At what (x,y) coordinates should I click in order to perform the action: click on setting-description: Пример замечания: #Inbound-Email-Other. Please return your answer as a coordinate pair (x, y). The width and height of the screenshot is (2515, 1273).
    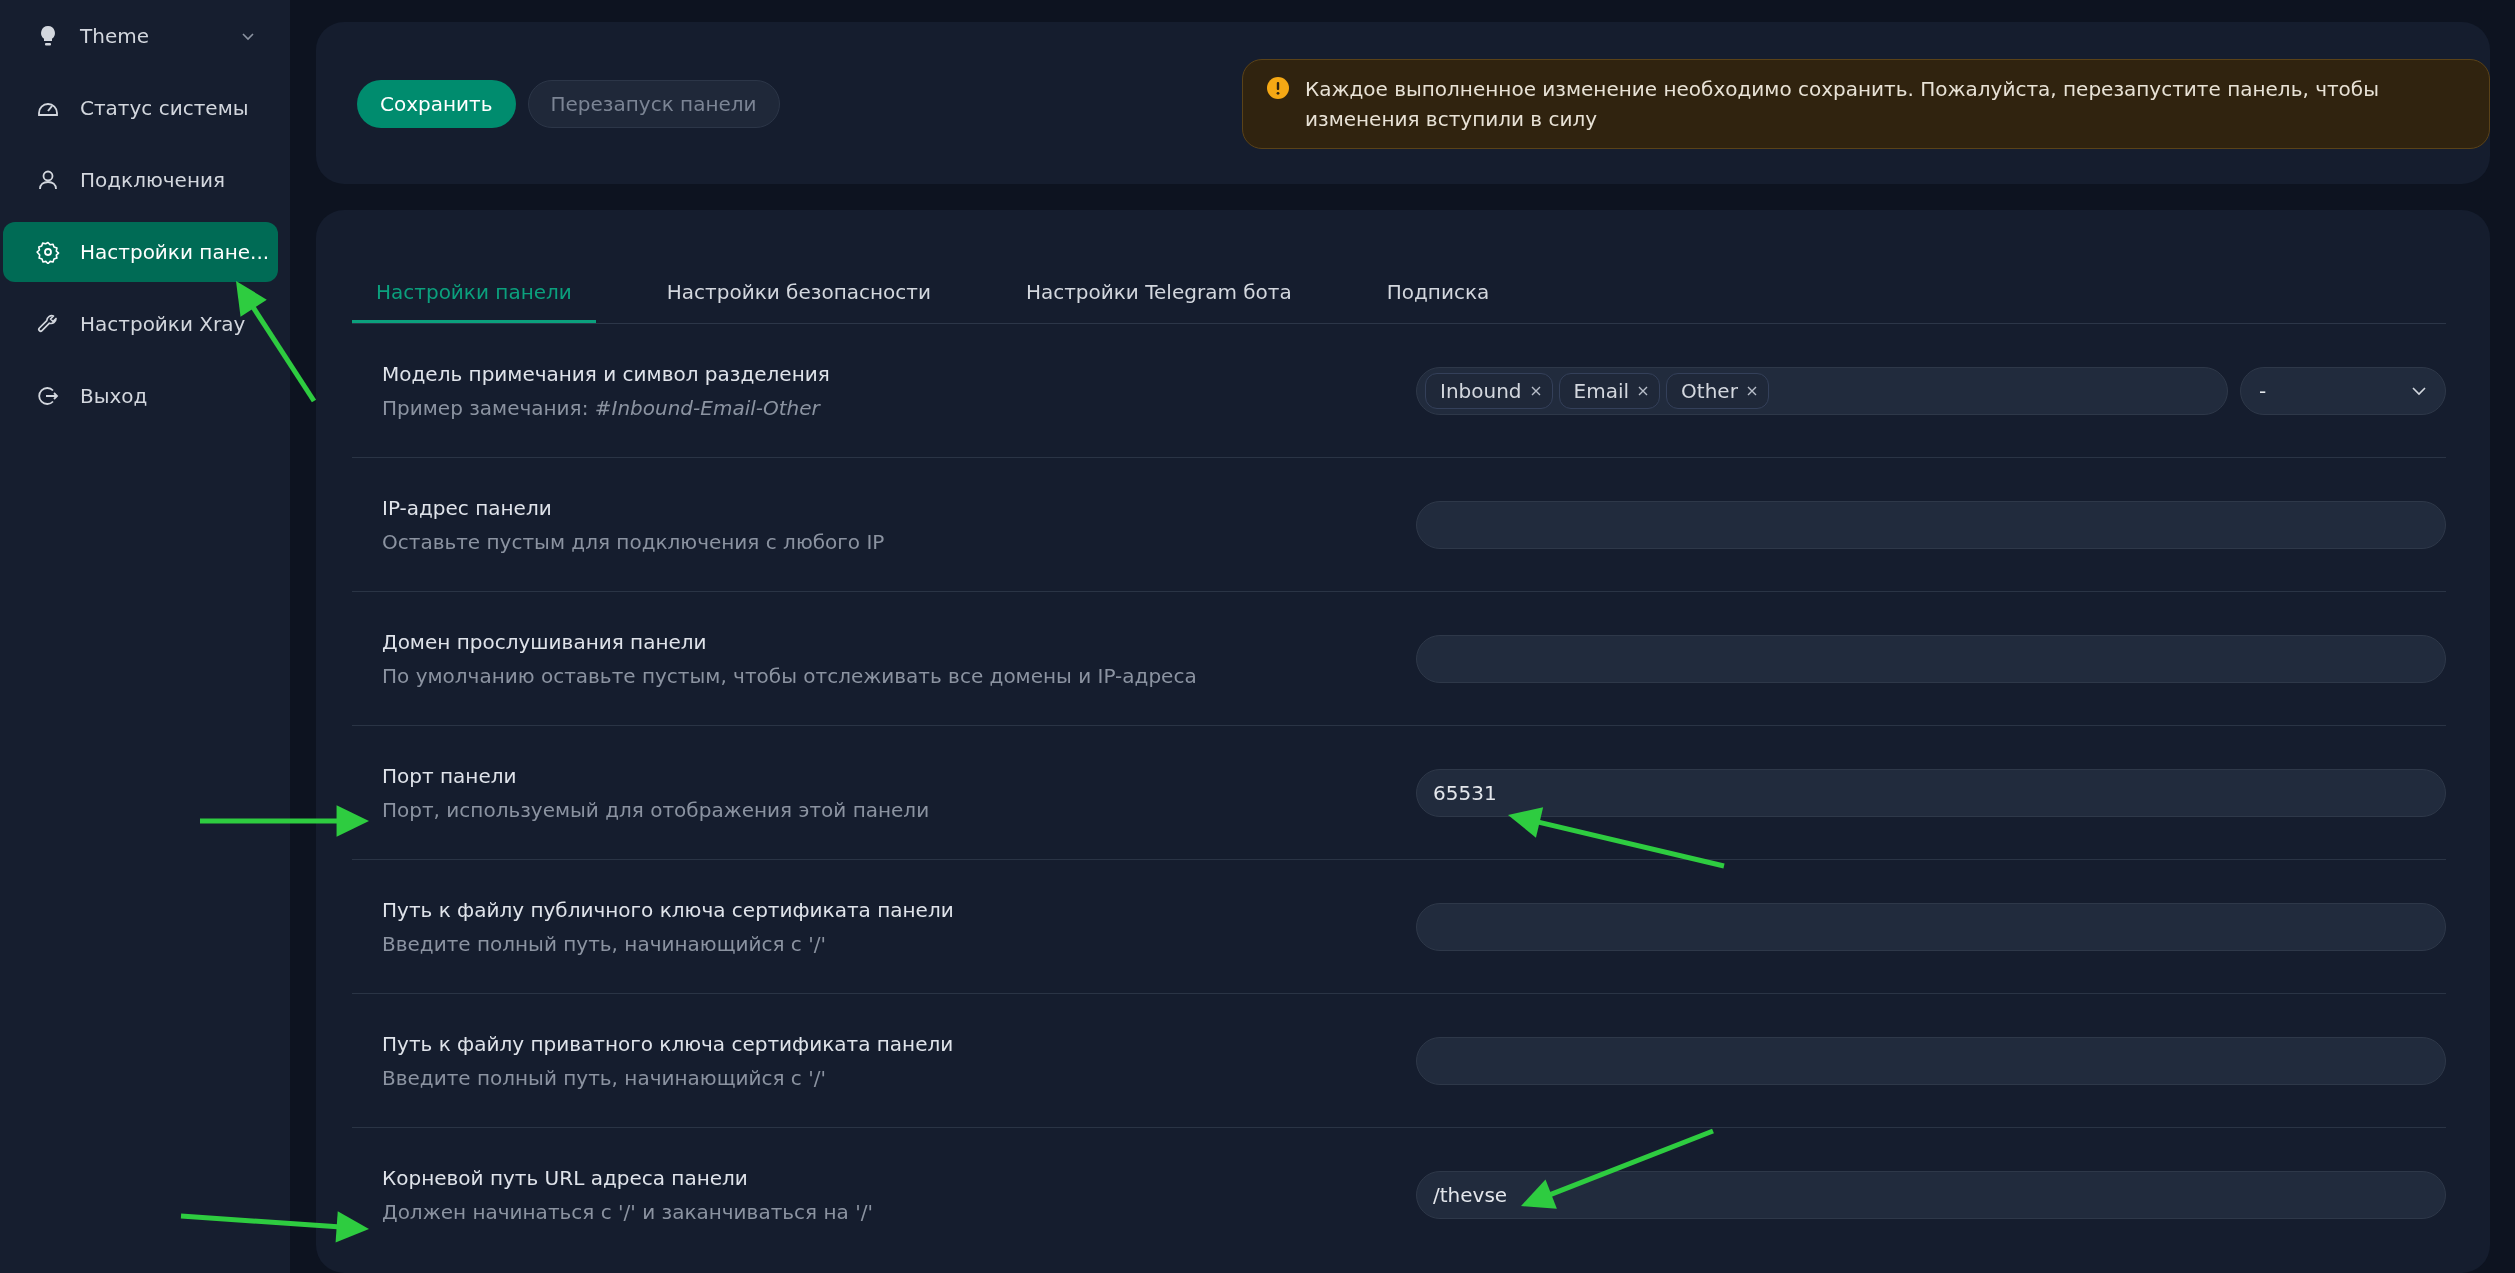
    Looking at the image, I should click on (602, 407).